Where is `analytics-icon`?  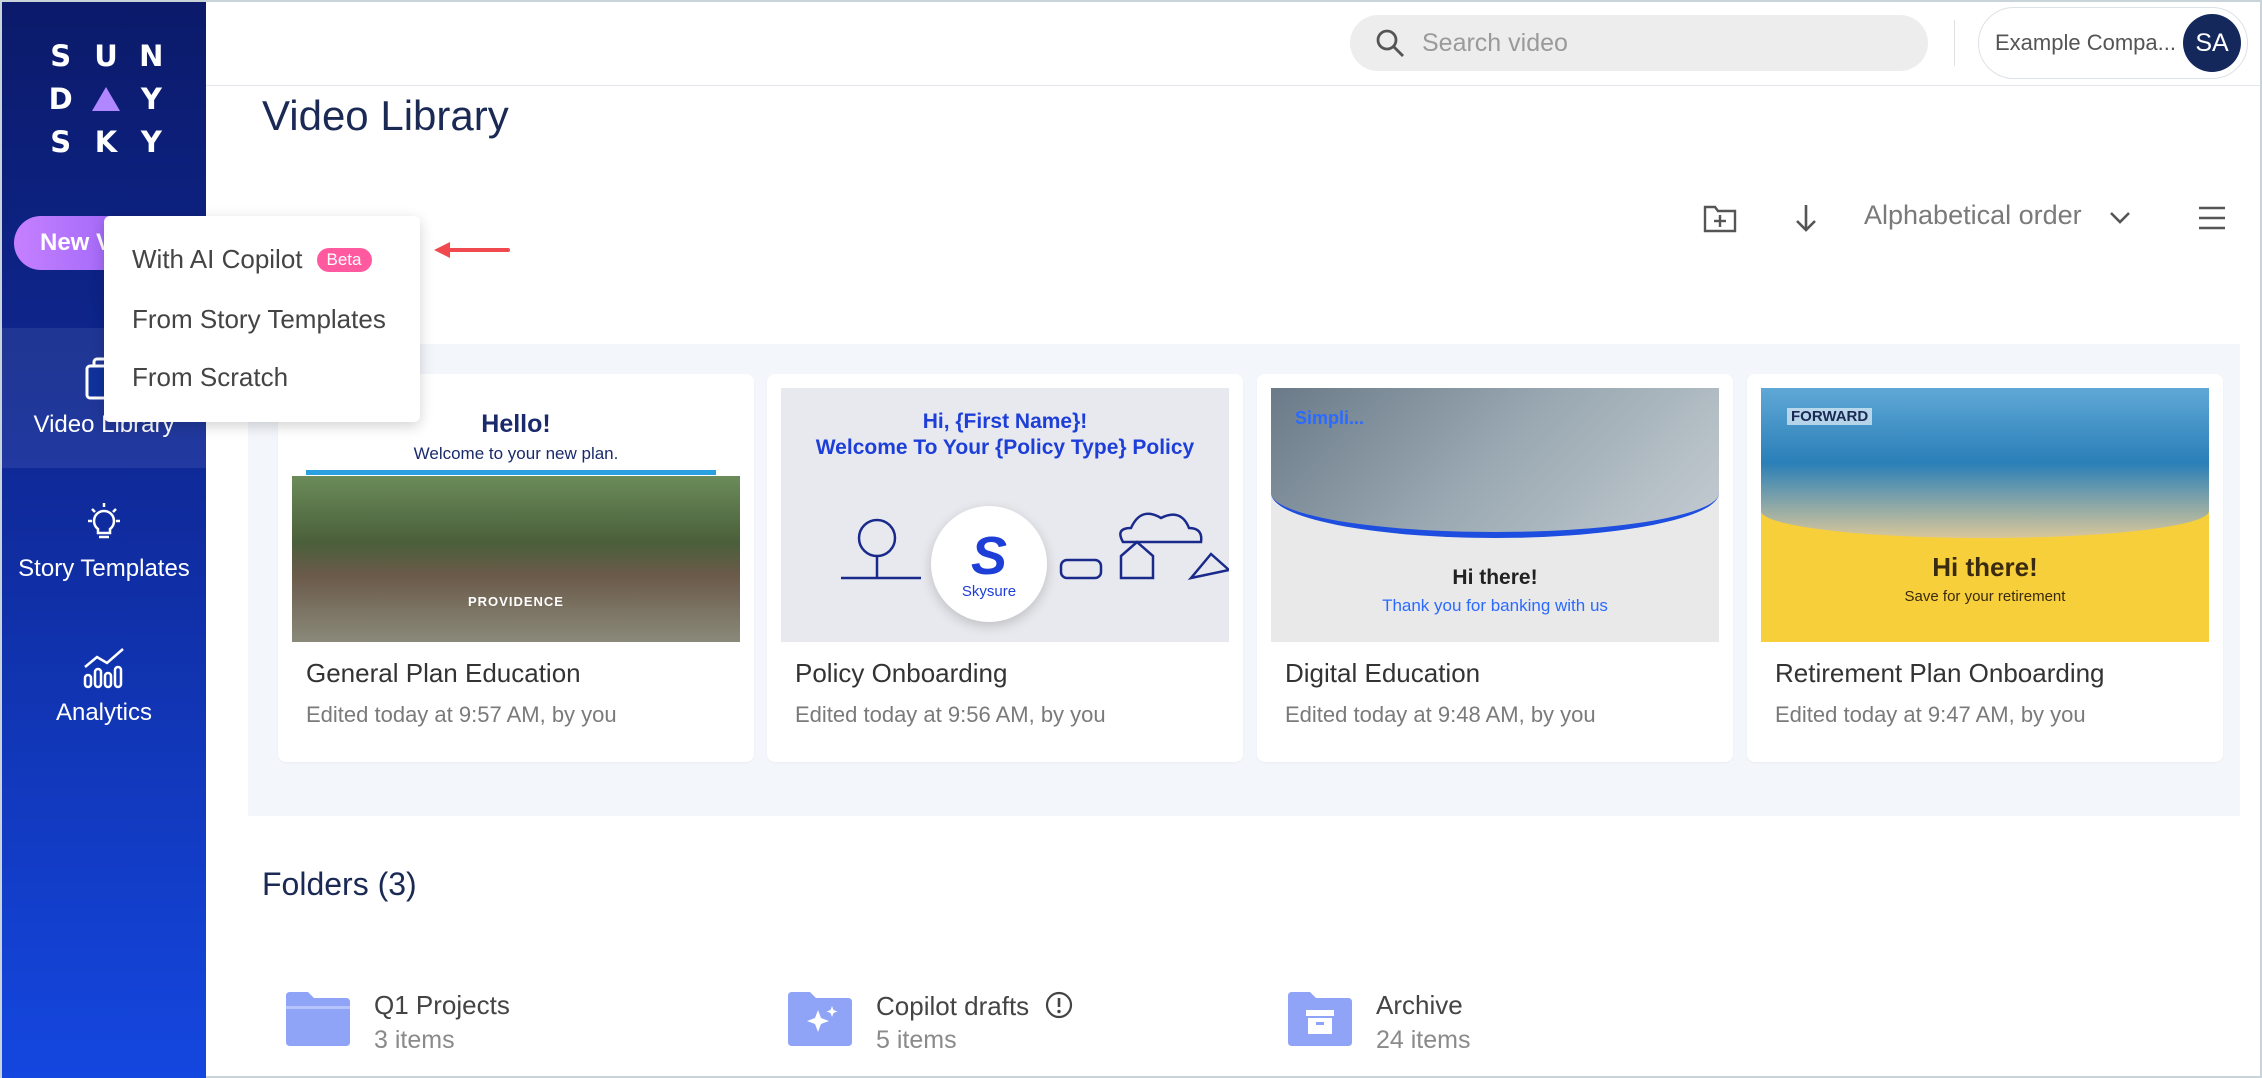 analytics-icon is located at coordinates (103, 668).